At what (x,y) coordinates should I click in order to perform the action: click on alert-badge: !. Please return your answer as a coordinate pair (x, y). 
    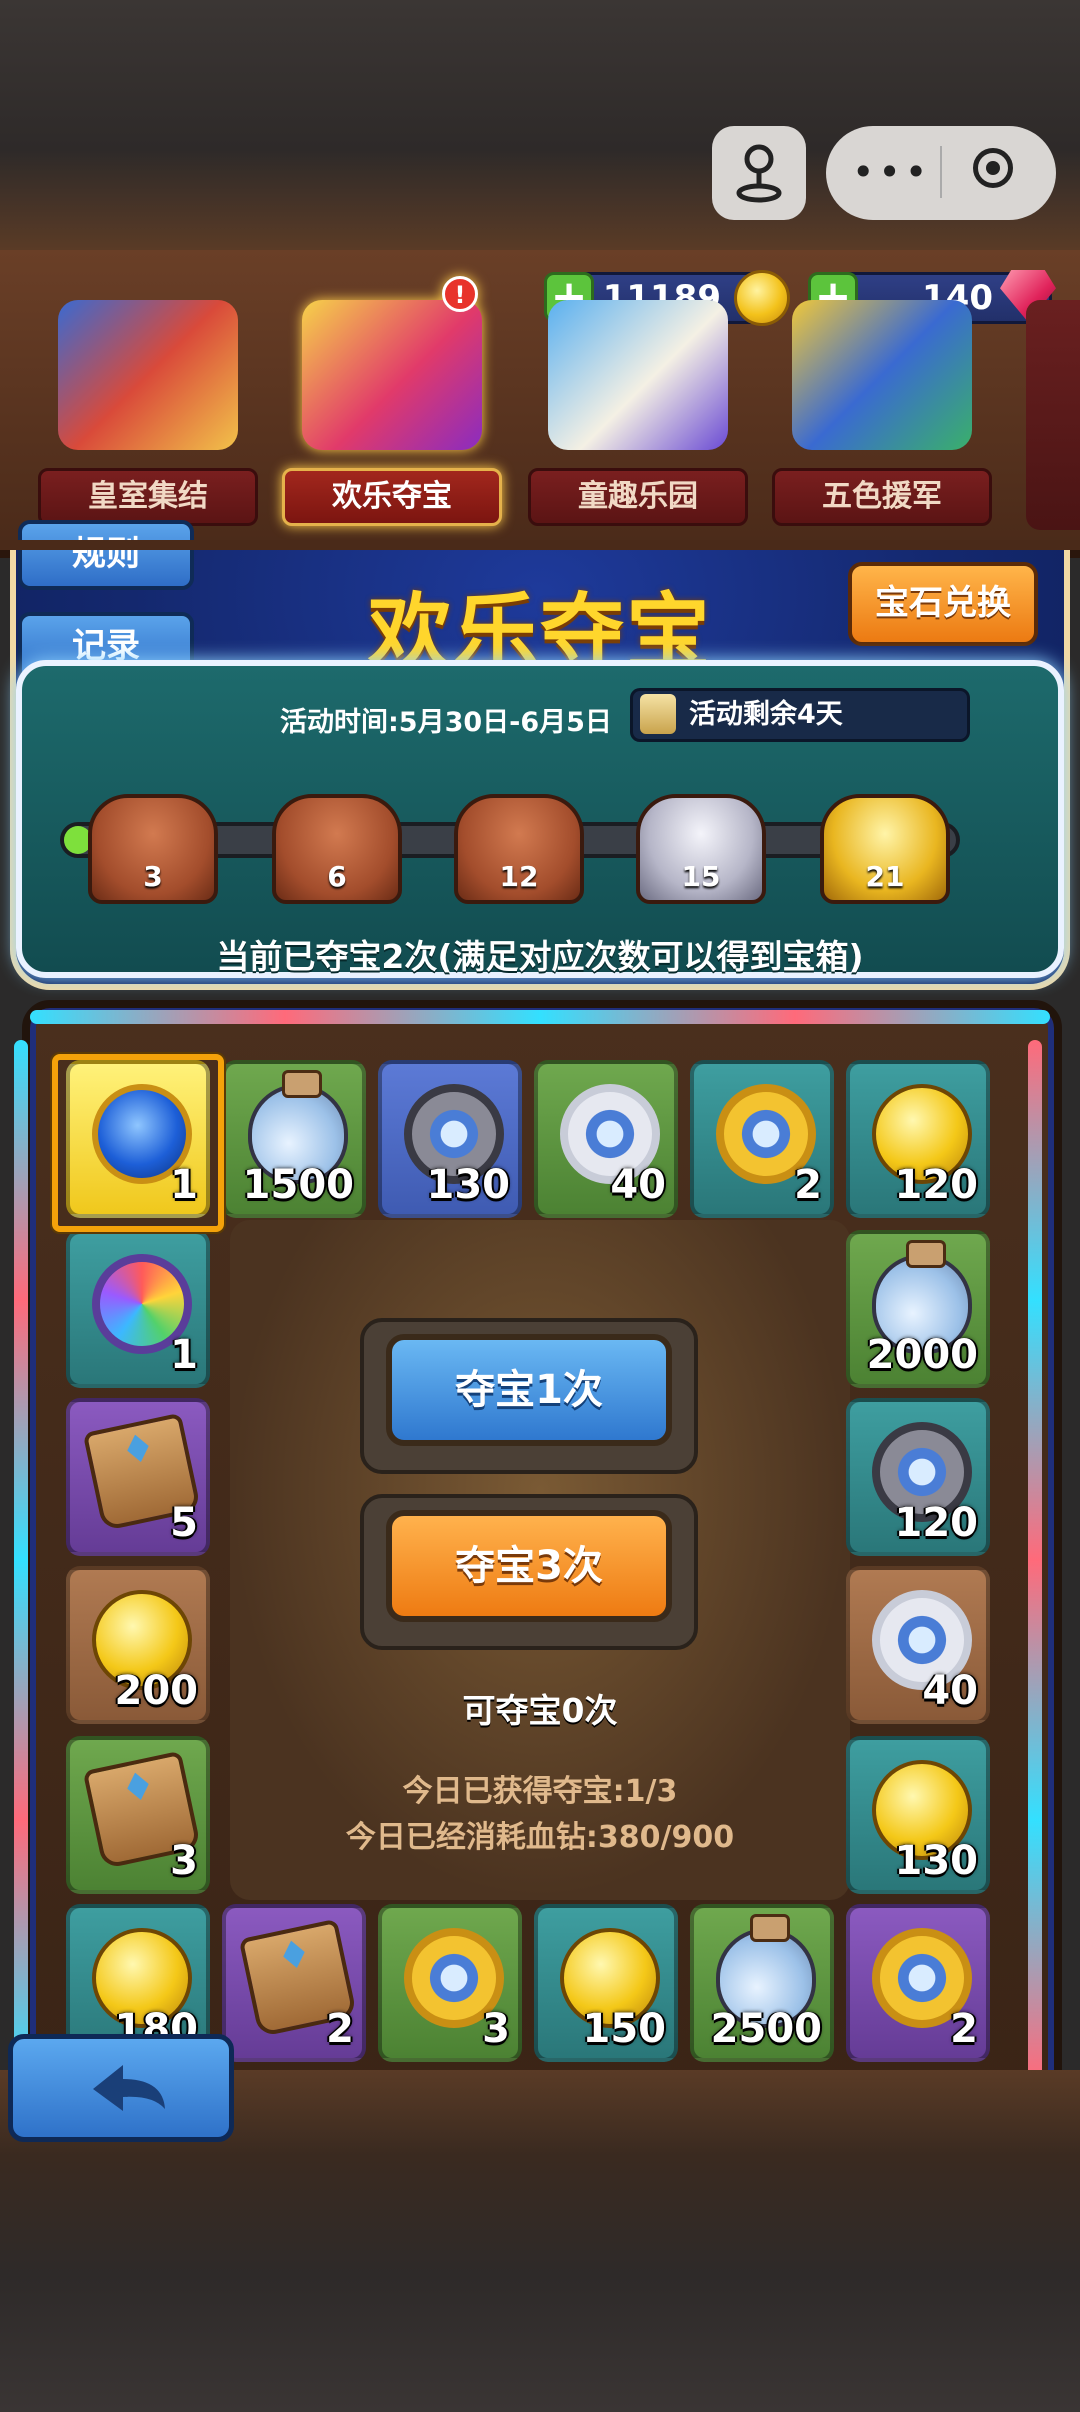
    Looking at the image, I should click on (460, 294).